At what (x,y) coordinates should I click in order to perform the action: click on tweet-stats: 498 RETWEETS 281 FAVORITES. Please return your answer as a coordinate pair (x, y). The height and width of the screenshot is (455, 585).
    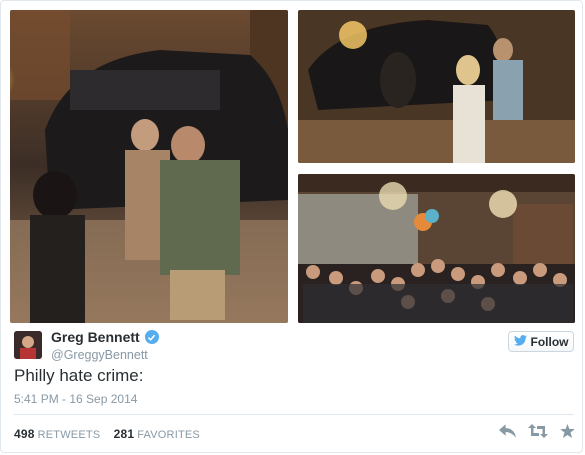
    Looking at the image, I should click on (107, 434).